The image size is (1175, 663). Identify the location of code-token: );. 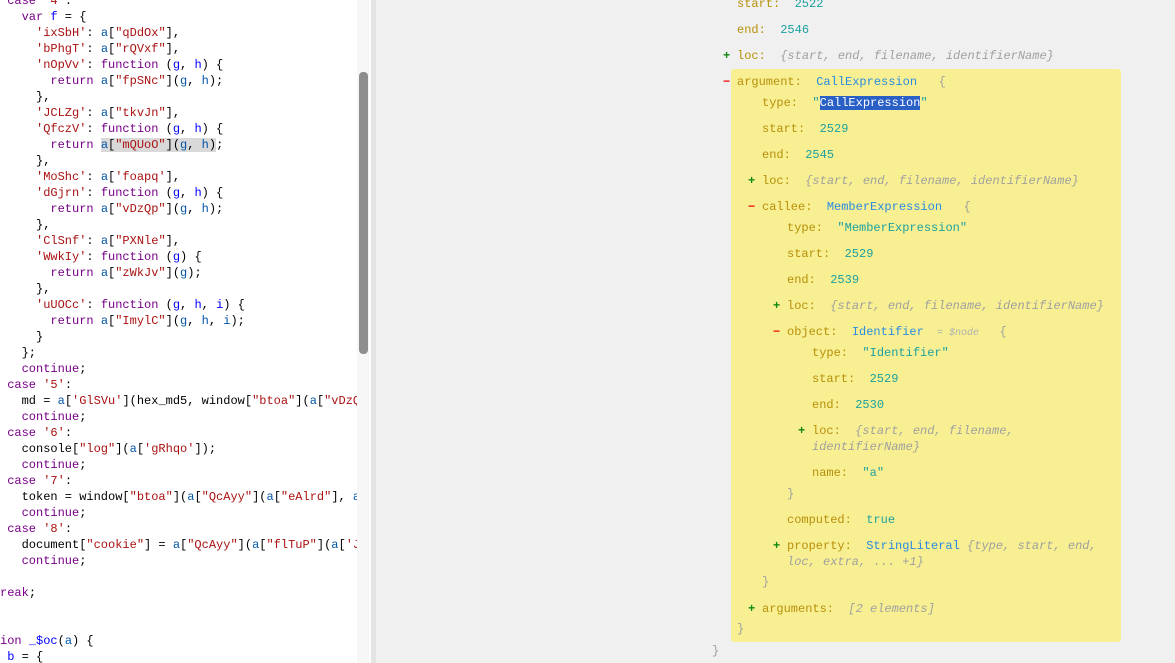
(216, 209).